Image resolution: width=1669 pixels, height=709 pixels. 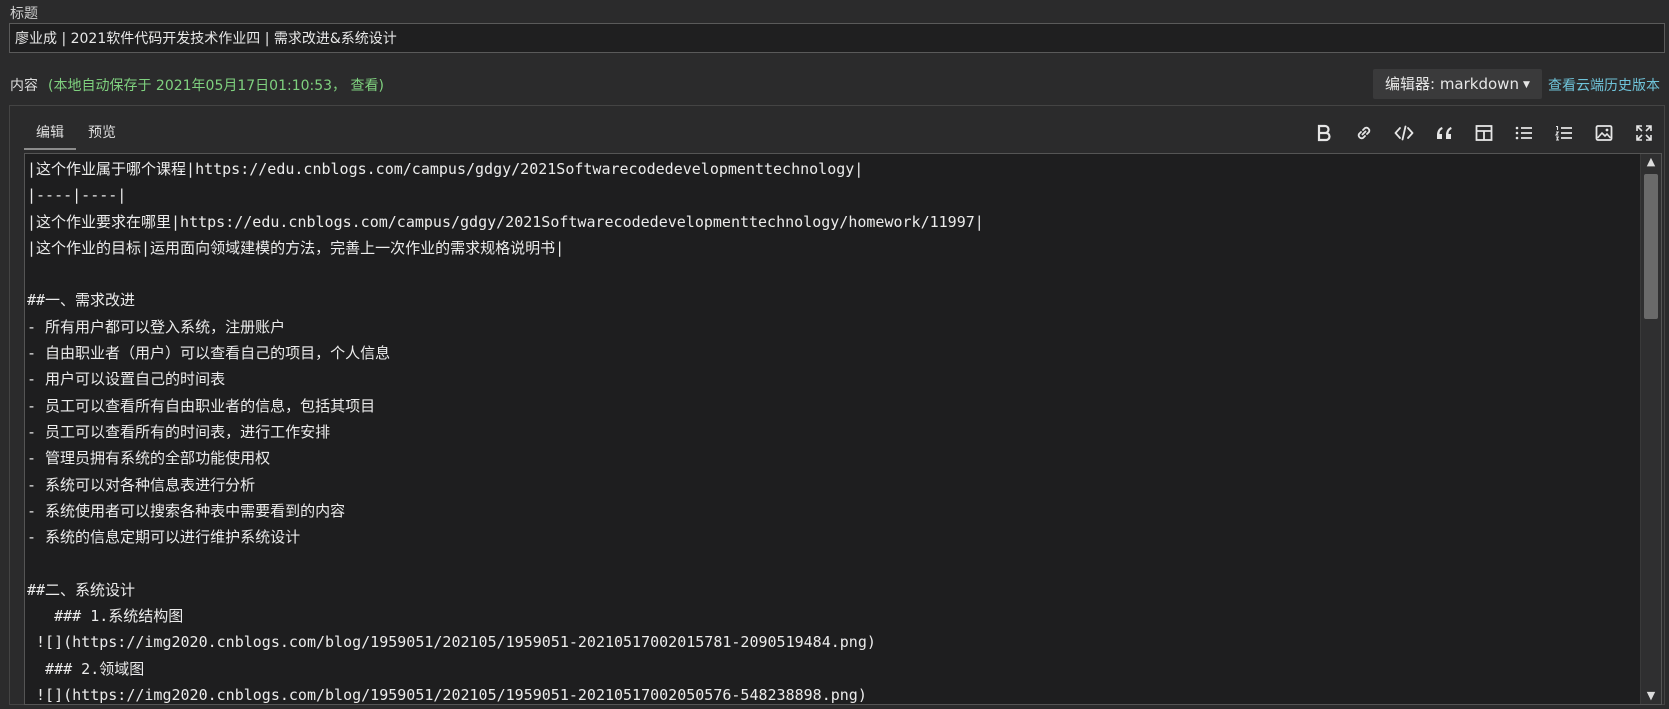 I want to click on autosave-text: (本地自动保存于 2021年05月17日01:10:53，, so click(x=197, y=86).